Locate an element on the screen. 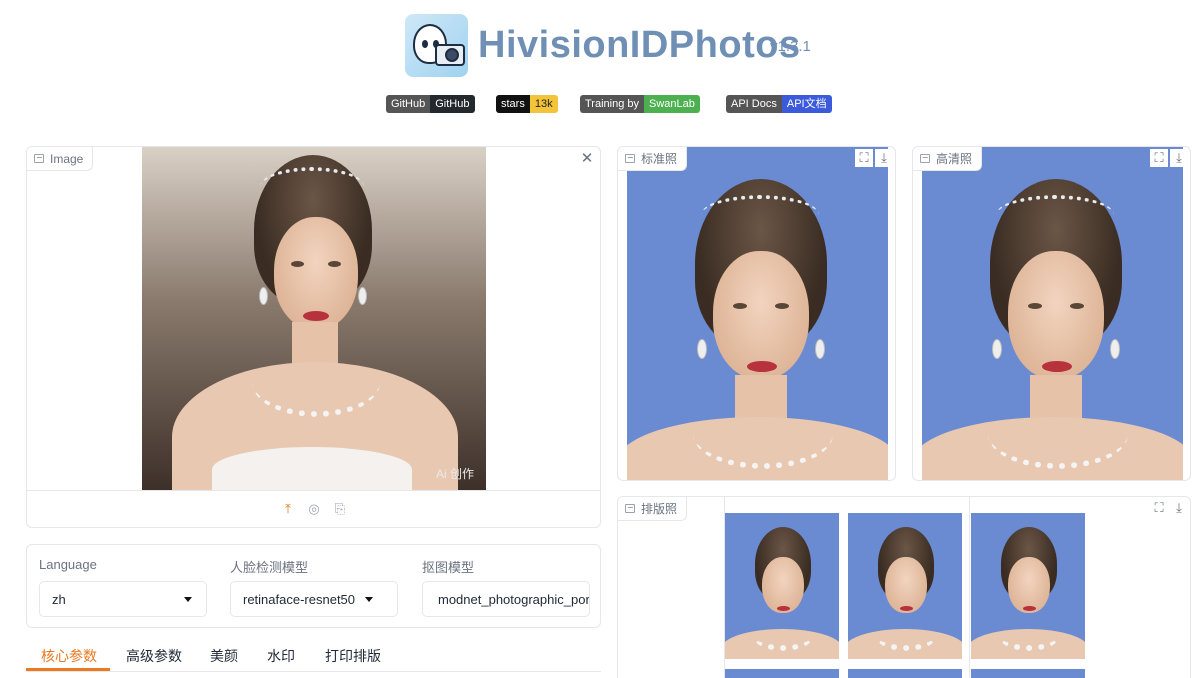  close-icon: ✕ is located at coordinates (587, 158).